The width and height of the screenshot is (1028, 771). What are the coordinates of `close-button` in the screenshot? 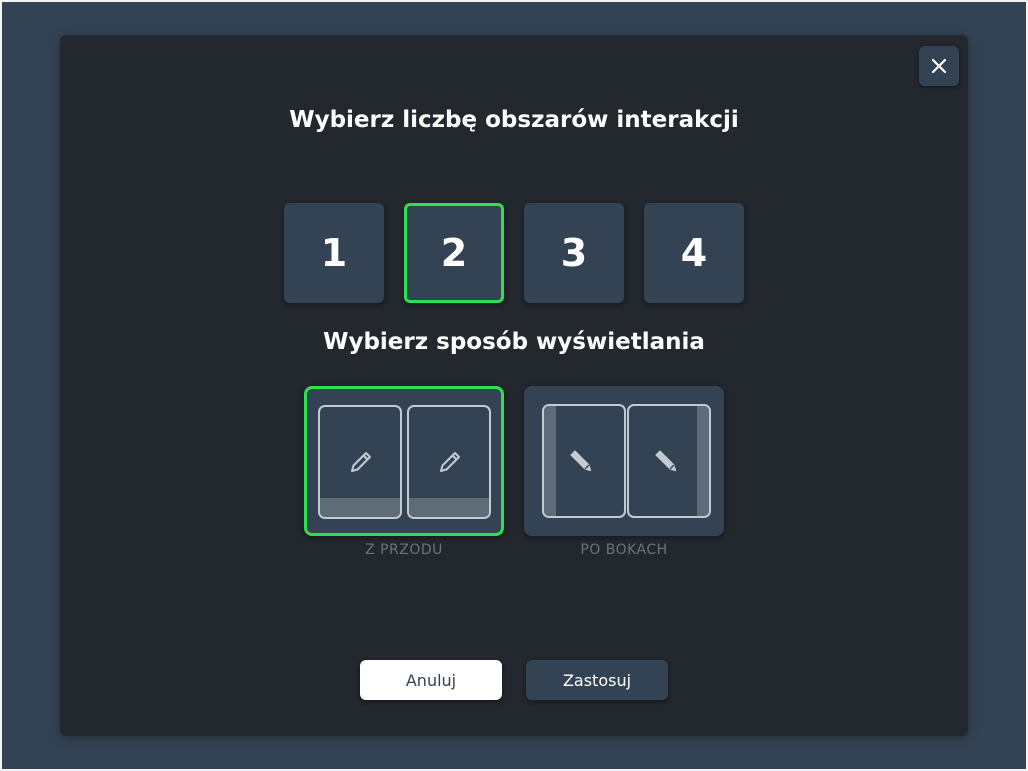 It's located at (939, 66).